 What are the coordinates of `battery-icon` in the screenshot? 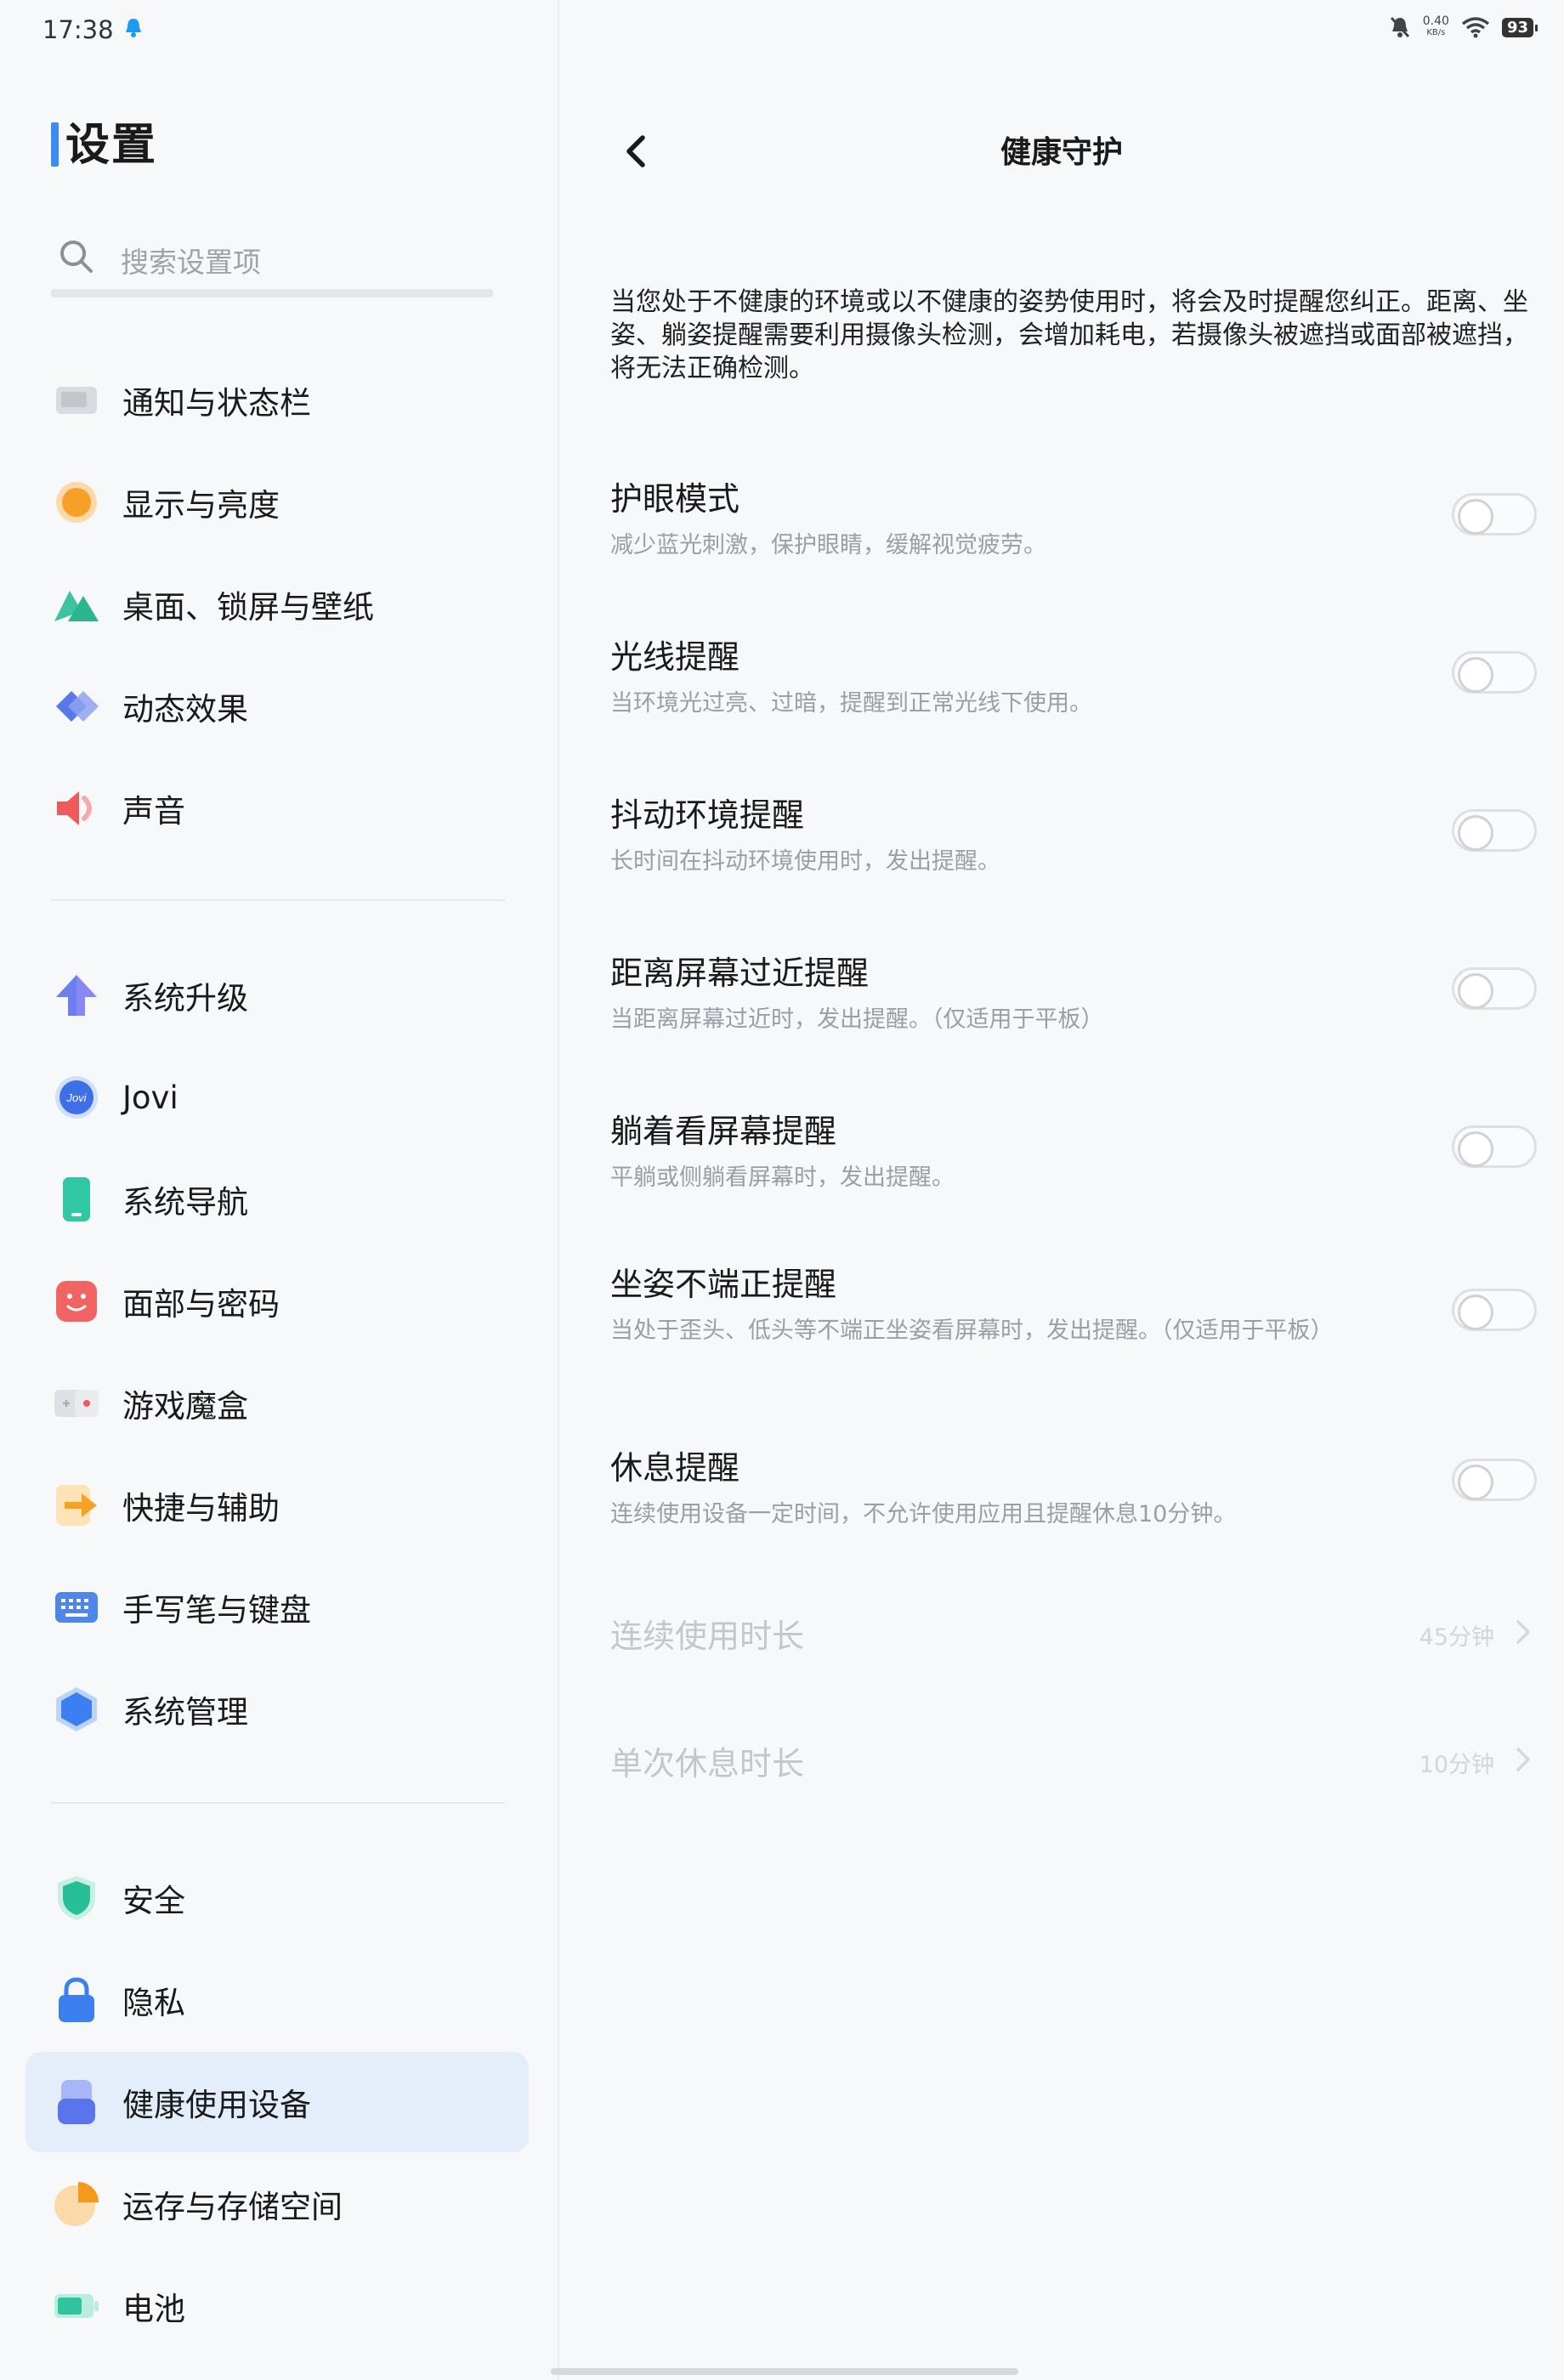 It's located at (76, 2306).